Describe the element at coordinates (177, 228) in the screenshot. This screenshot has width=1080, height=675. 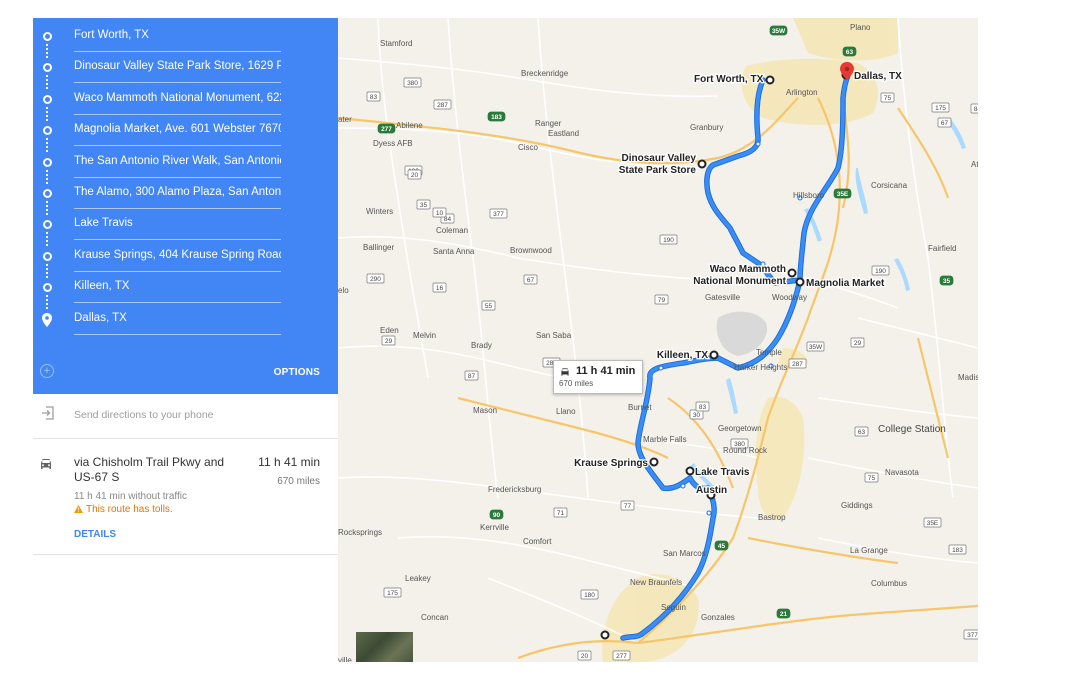
I see `waypoint-input: Lake Travis` at that location.